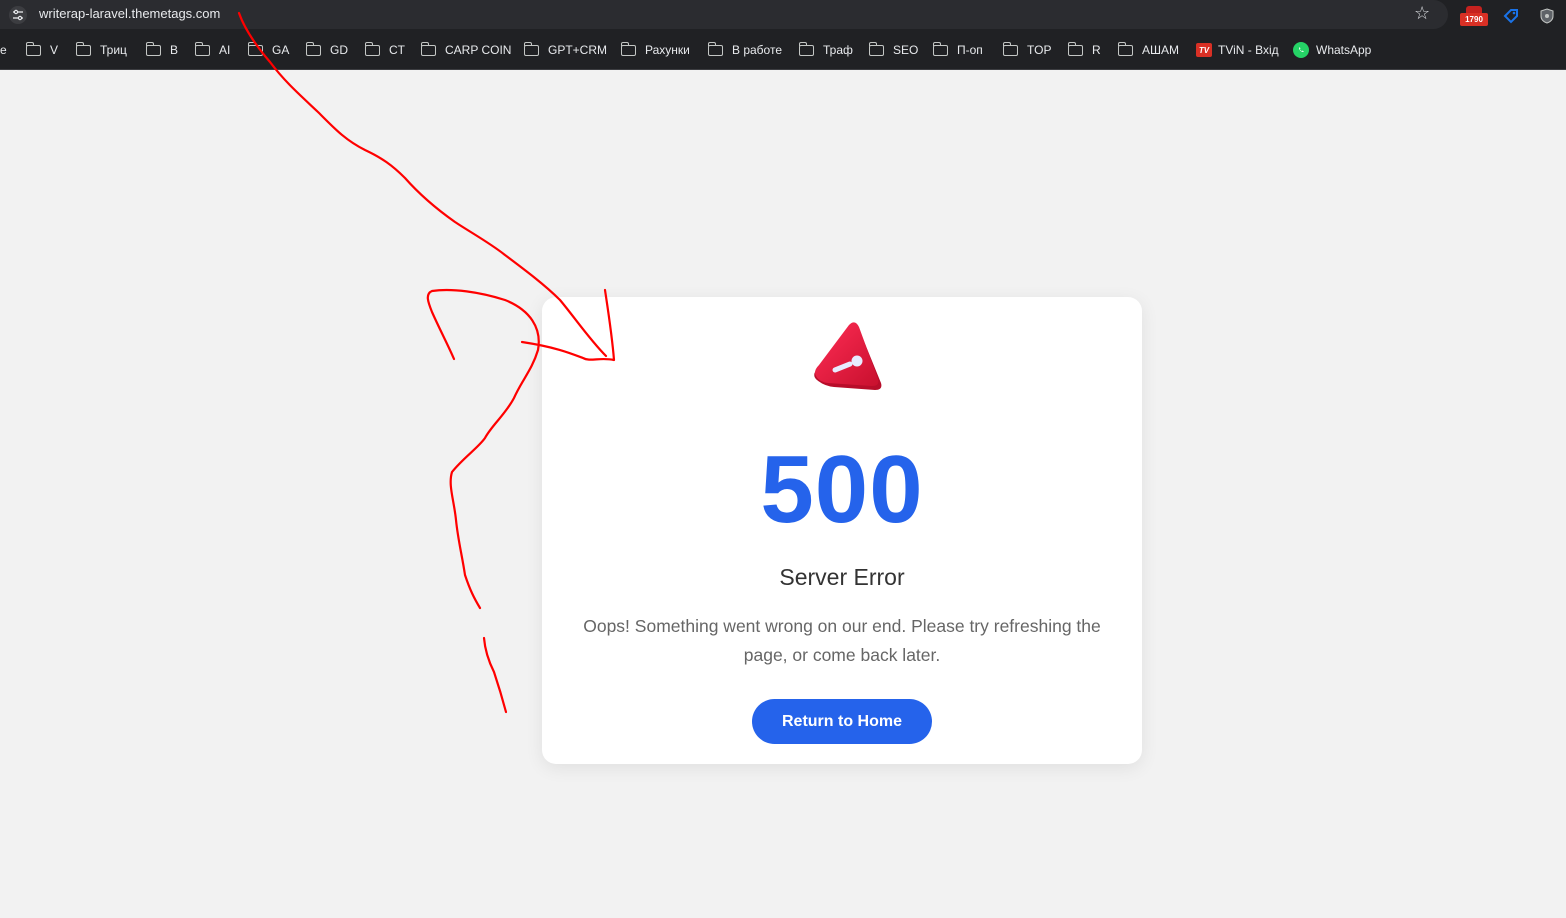  Describe the element at coordinates (1547, 16) in the screenshot. I see `extension-shield-icon` at that location.